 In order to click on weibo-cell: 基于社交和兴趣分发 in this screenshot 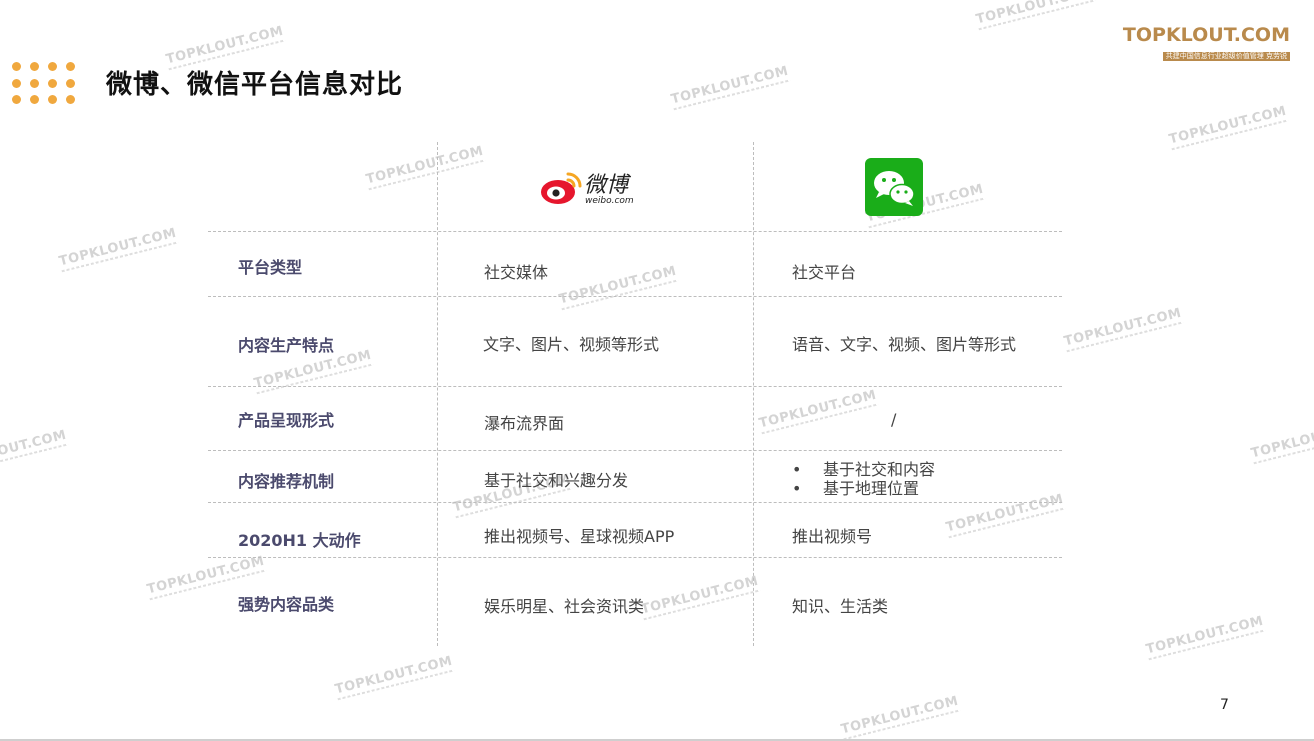, I will do `click(556, 480)`.